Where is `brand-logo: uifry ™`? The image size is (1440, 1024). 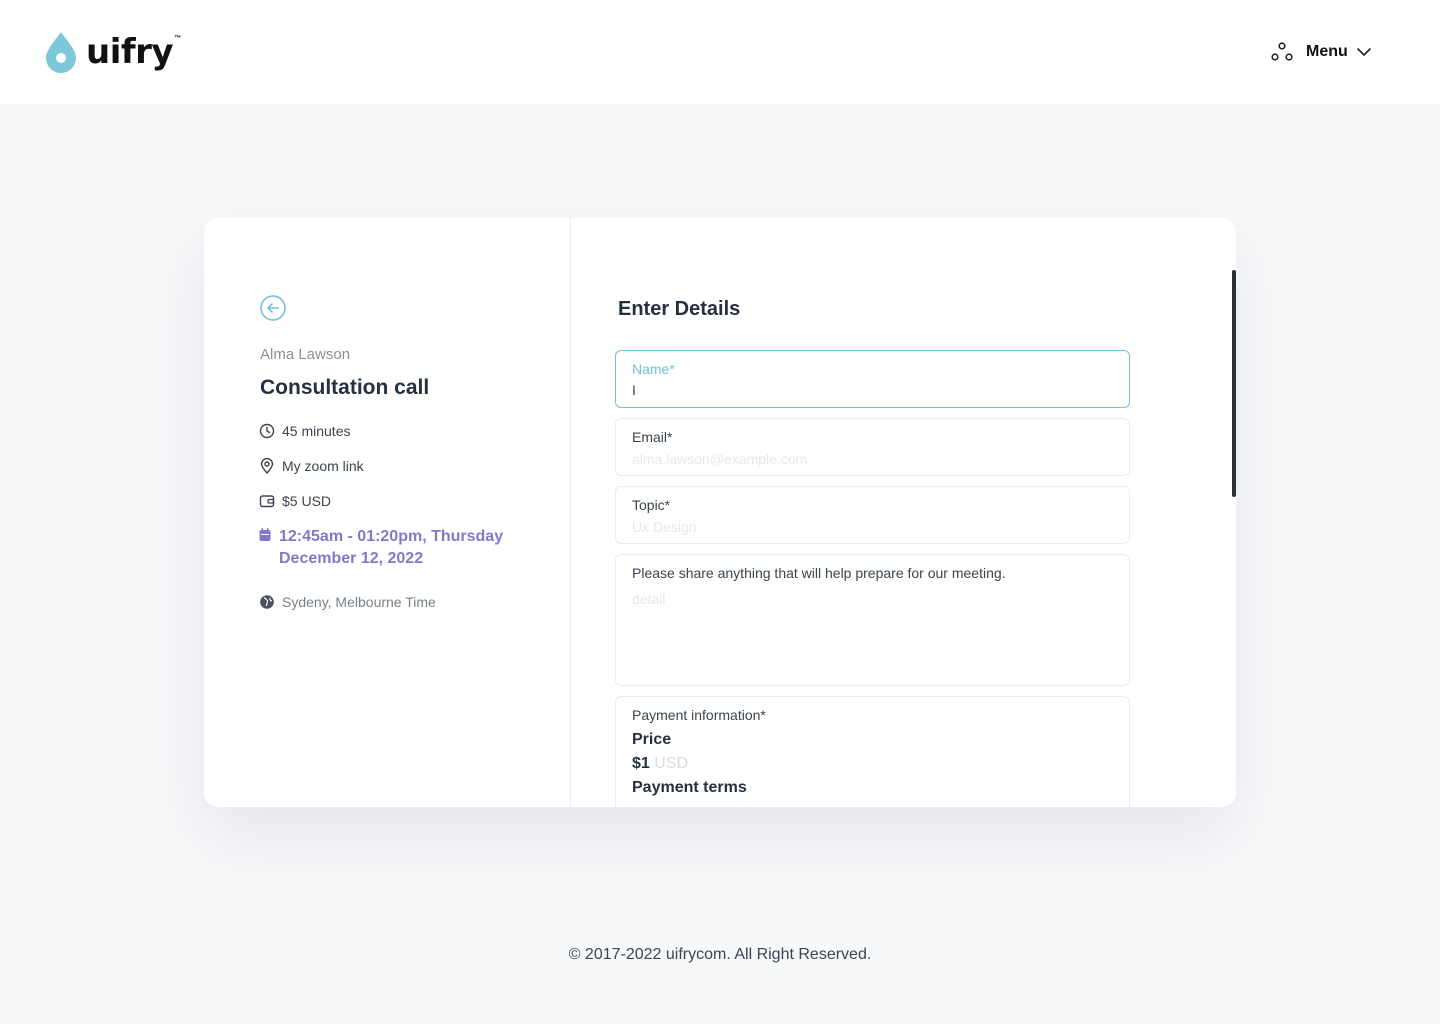 brand-logo: uifry ™ is located at coordinates (112, 52).